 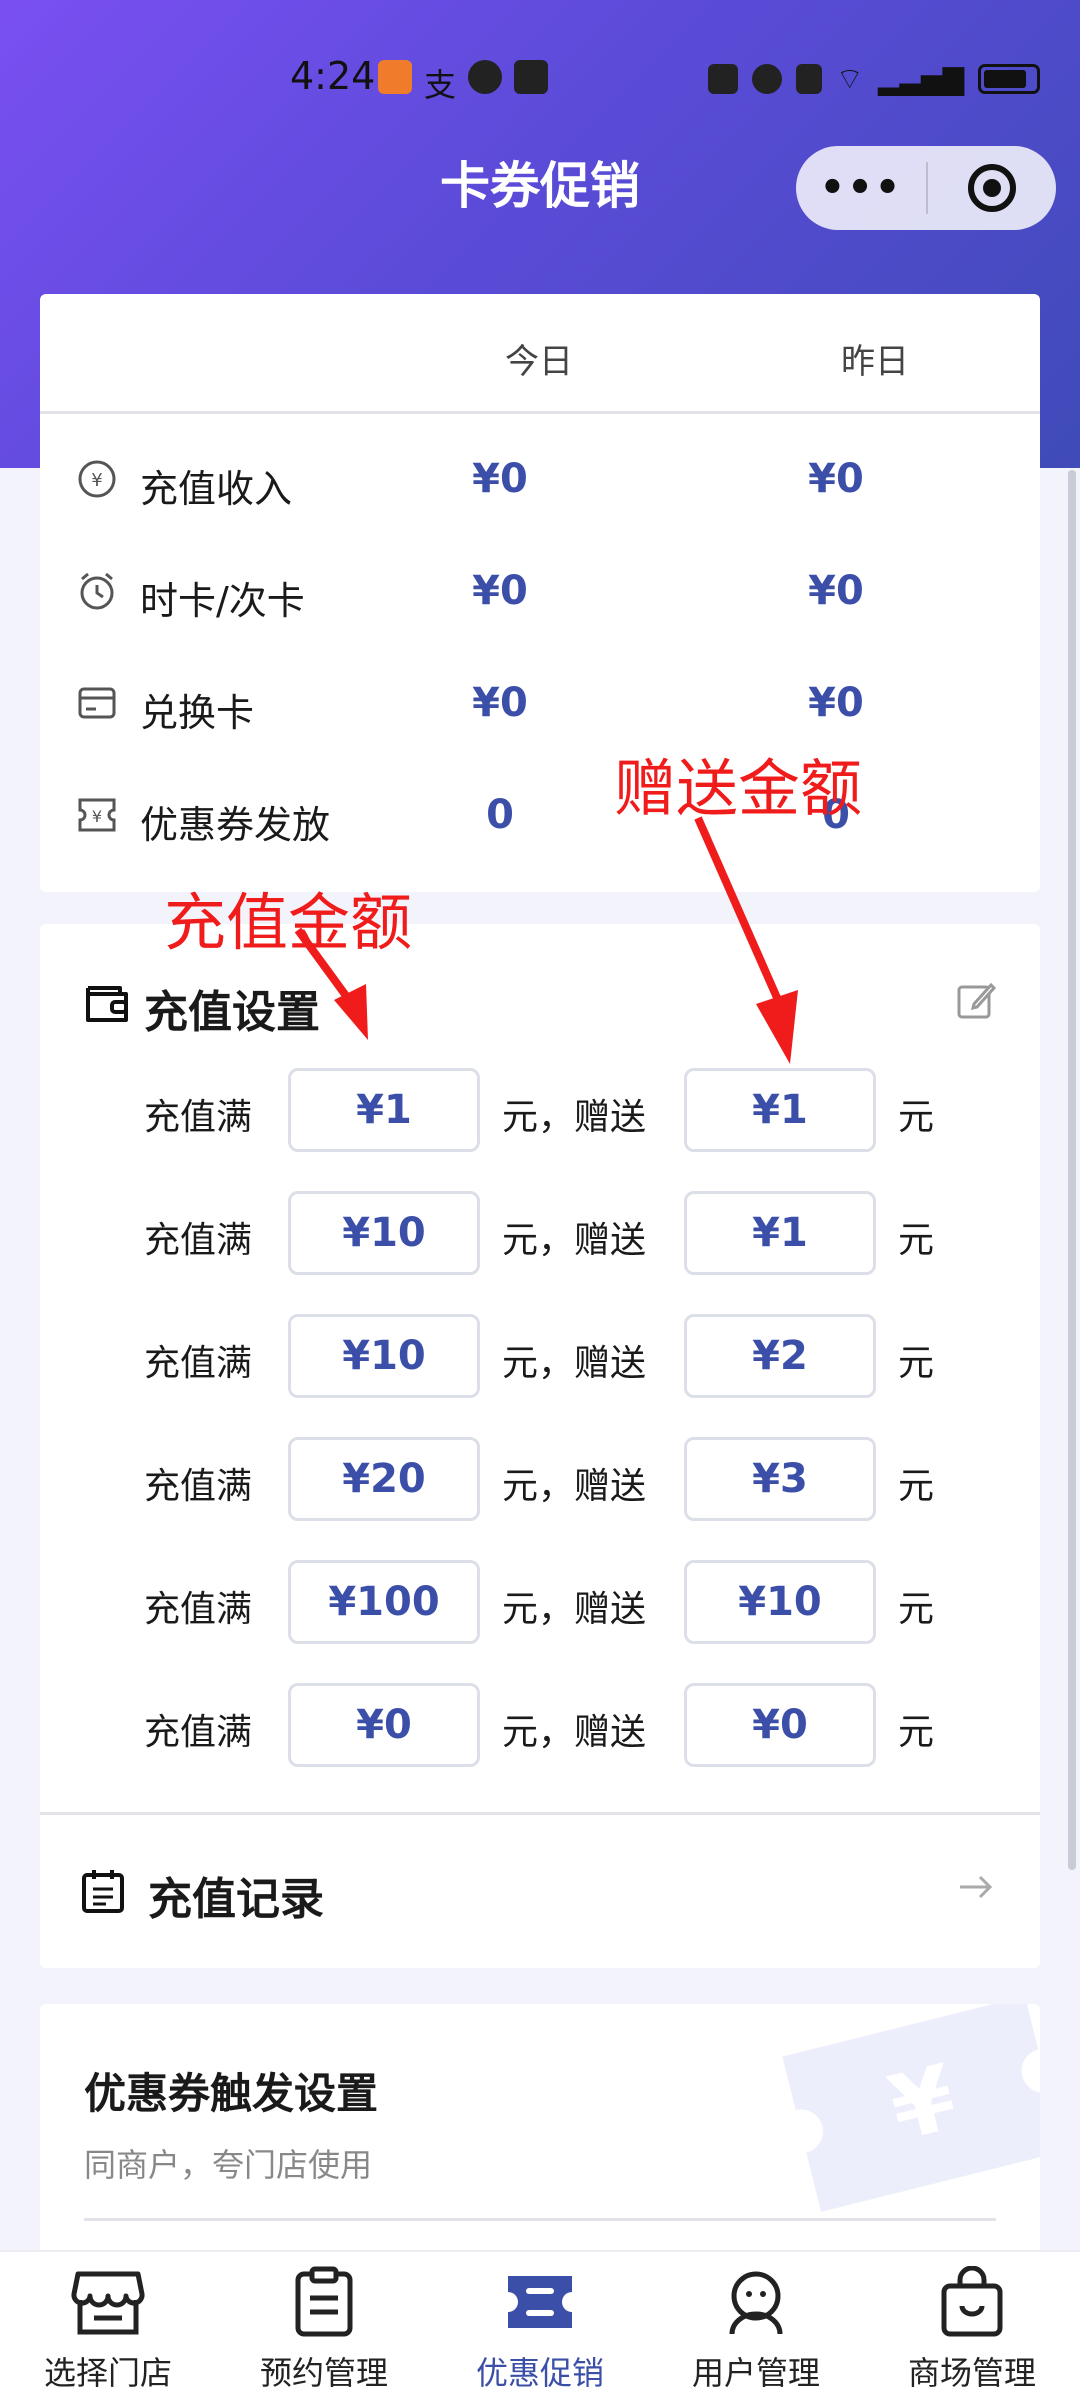 What do you see at coordinates (500, 479) in the screenshot?
I see `stat-today-value: ¥0` at bounding box center [500, 479].